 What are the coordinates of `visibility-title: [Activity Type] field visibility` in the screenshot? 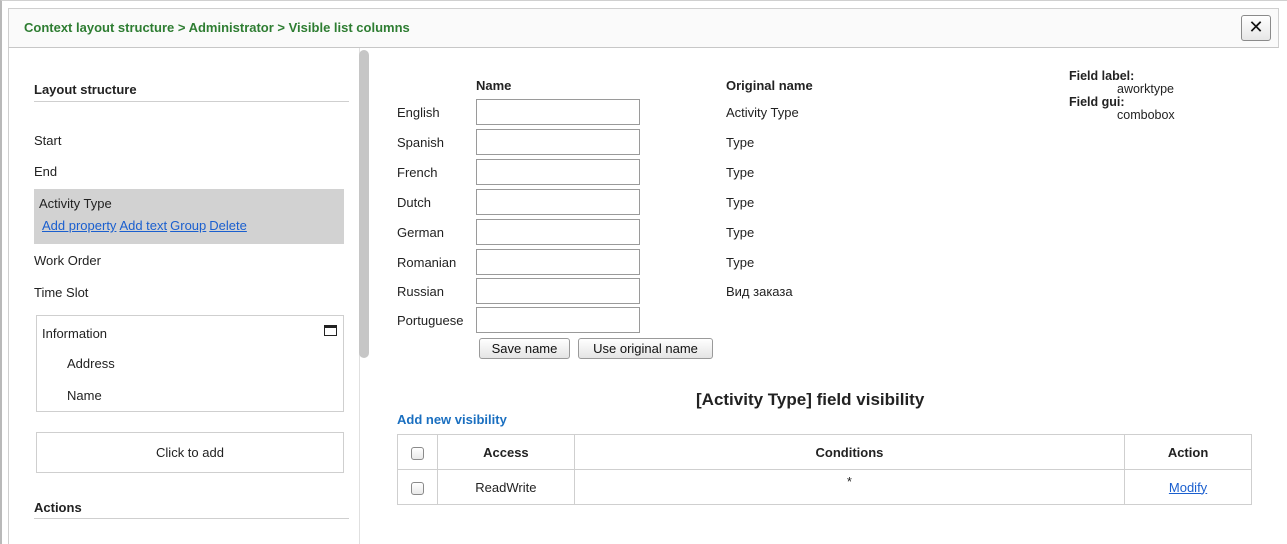 It's located at (810, 399).